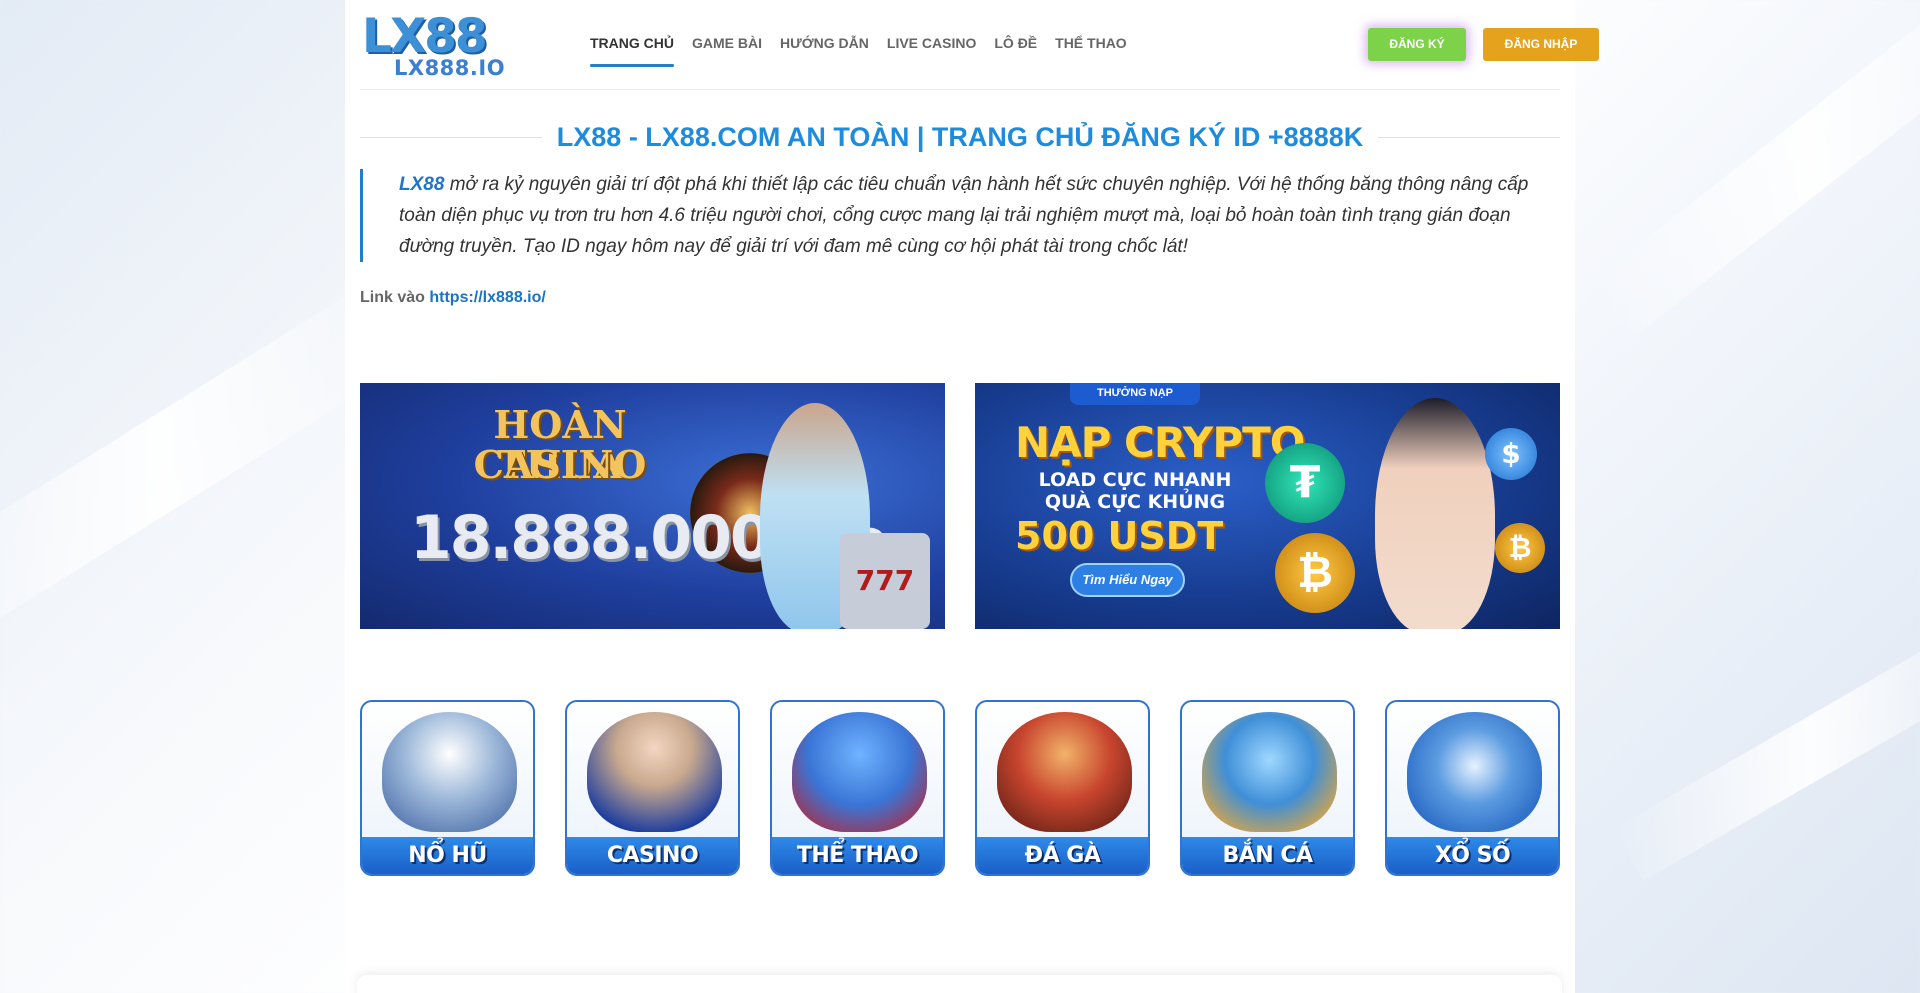 The width and height of the screenshot is (1920, 993). I want to click on nav-item-trang-chu: TRANG CHỦ, so click(632, 45).